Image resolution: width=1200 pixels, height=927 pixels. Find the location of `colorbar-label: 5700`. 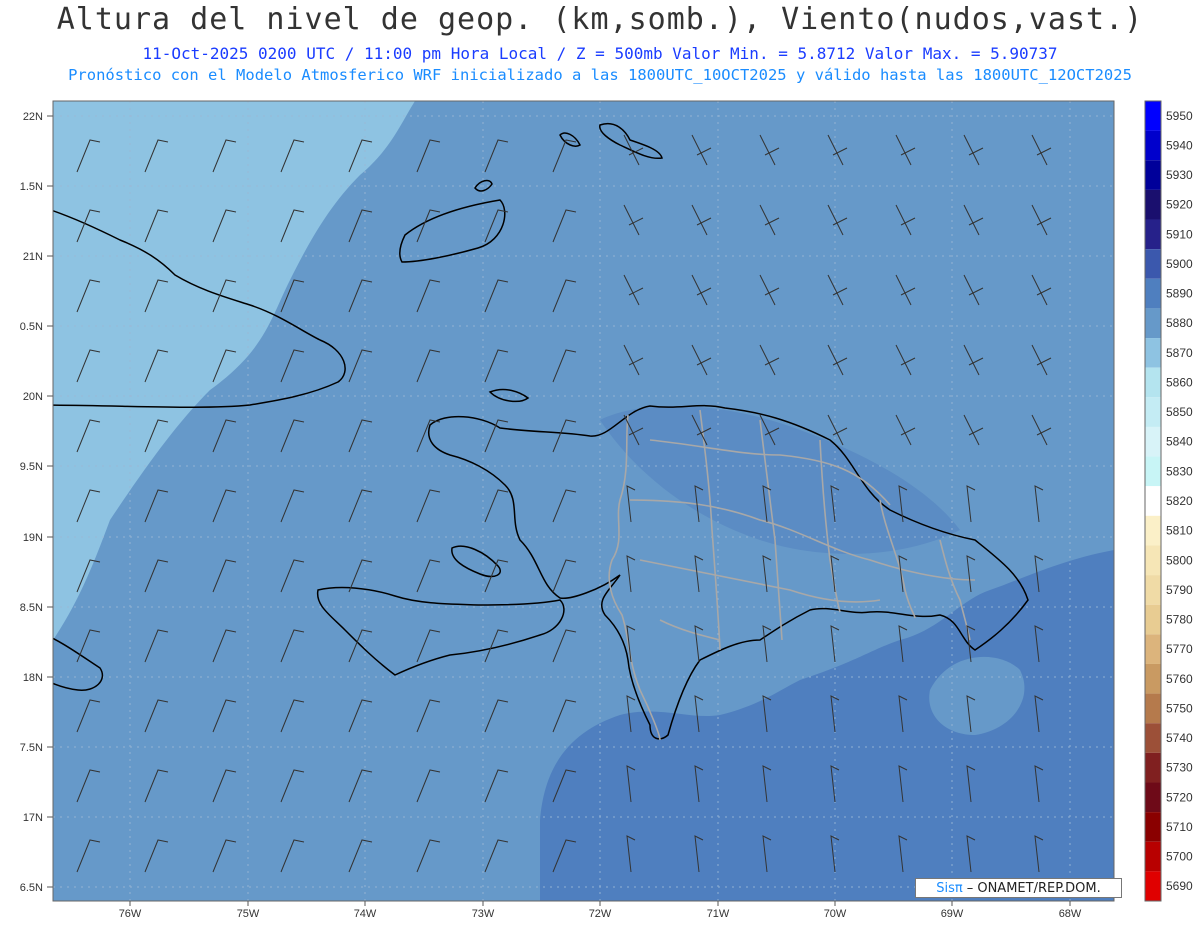

colorbar-label: 5700 is located at coordinates (1179, 857).